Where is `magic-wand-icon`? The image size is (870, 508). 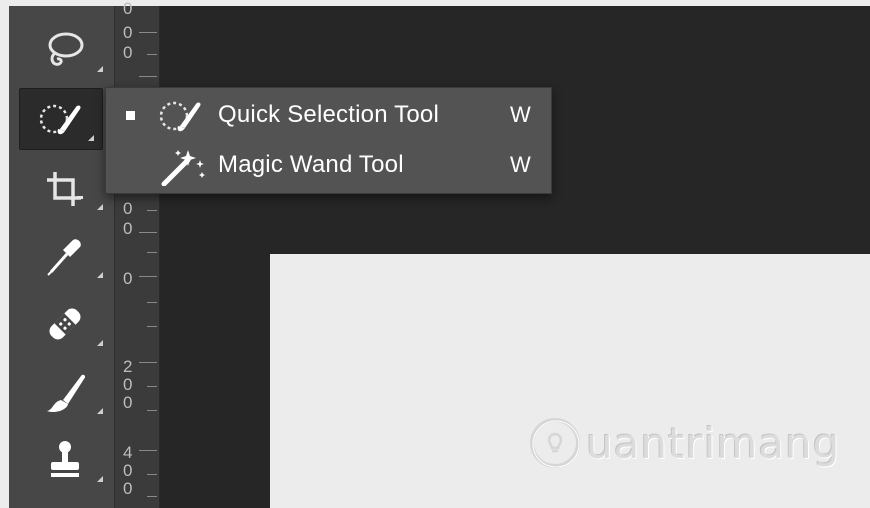 magic-wand-icon is located at coordinates (184, 168).